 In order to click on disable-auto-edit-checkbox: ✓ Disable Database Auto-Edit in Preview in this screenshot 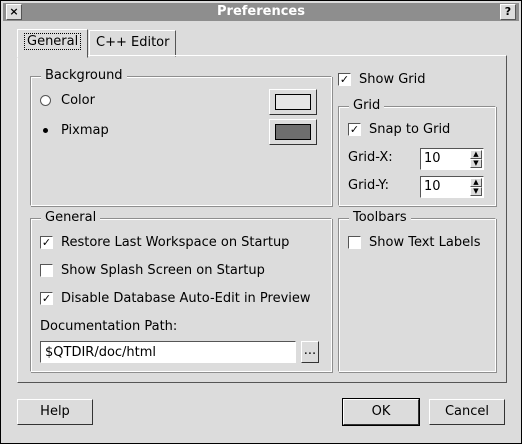, I will do `click(175, 298)`.